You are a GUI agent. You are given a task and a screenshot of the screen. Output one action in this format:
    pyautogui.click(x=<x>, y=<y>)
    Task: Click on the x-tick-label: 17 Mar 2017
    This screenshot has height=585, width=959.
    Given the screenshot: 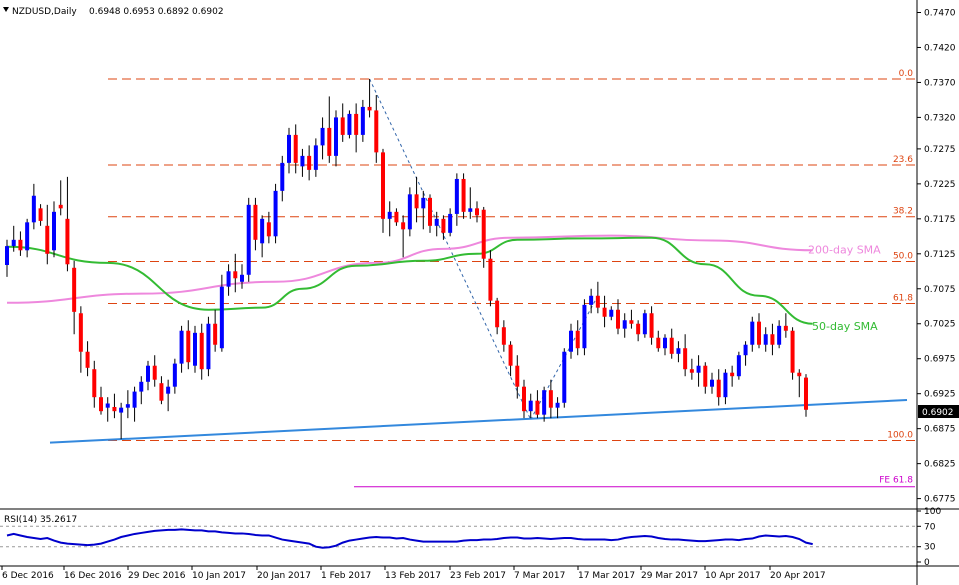 What is the action you would take?
    pyautogui.click(x=606, y=576)
    